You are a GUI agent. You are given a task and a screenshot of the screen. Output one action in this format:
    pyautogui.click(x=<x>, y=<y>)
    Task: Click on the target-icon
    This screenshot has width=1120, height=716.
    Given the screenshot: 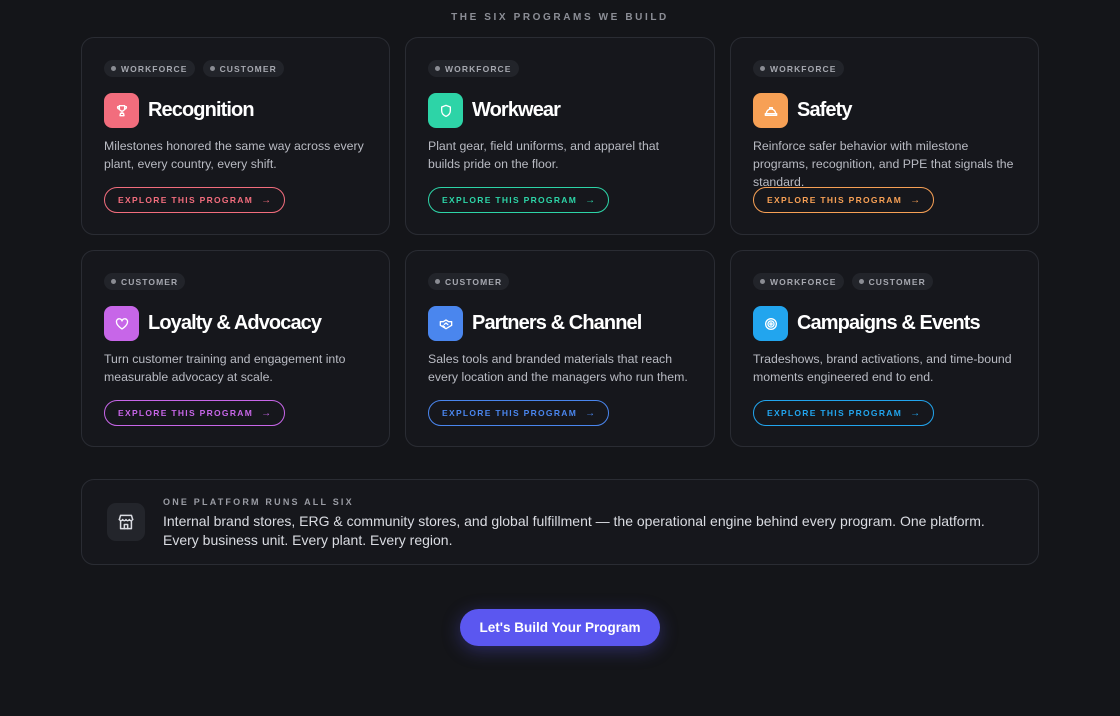 What is the action you would take?
    pyautogui.click(x=770, y=323)
    